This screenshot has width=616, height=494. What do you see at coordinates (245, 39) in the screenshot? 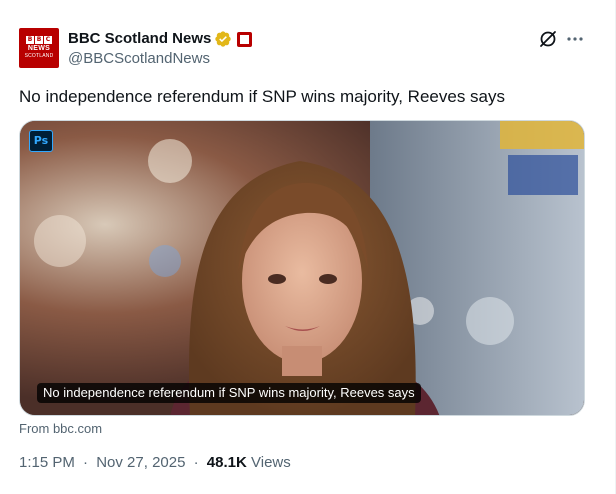
I see `bbc-affiliation-icon` at bounding box center [245, 39].